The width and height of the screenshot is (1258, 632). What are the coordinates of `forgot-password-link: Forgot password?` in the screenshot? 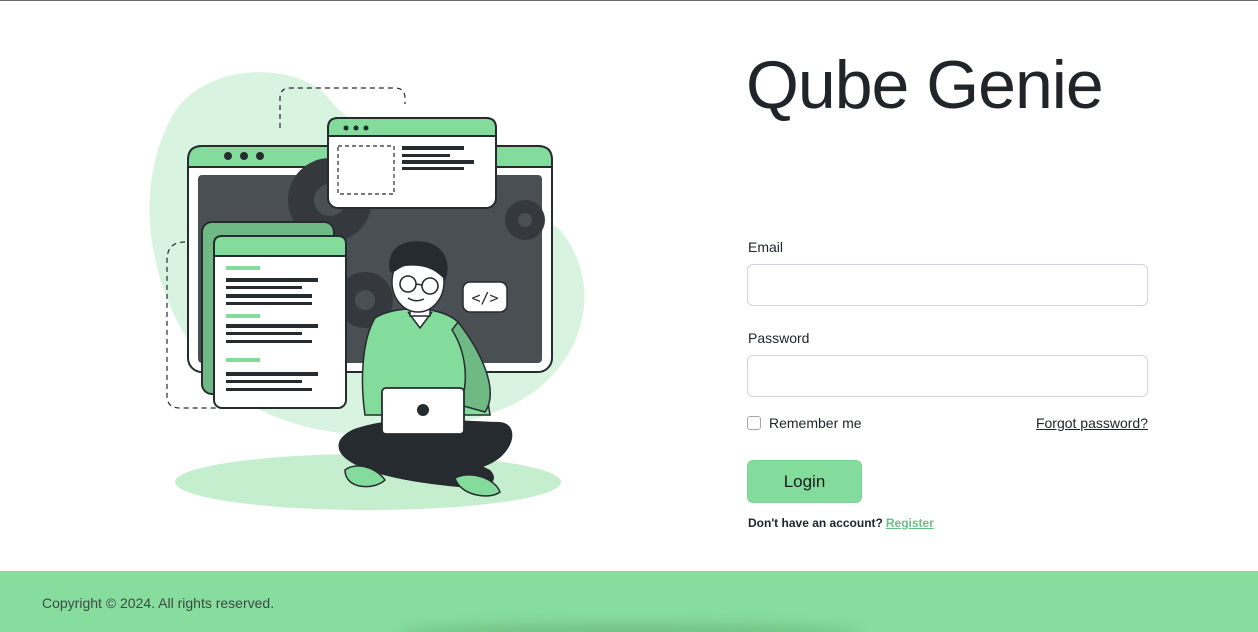 It's located at (1092, 423).